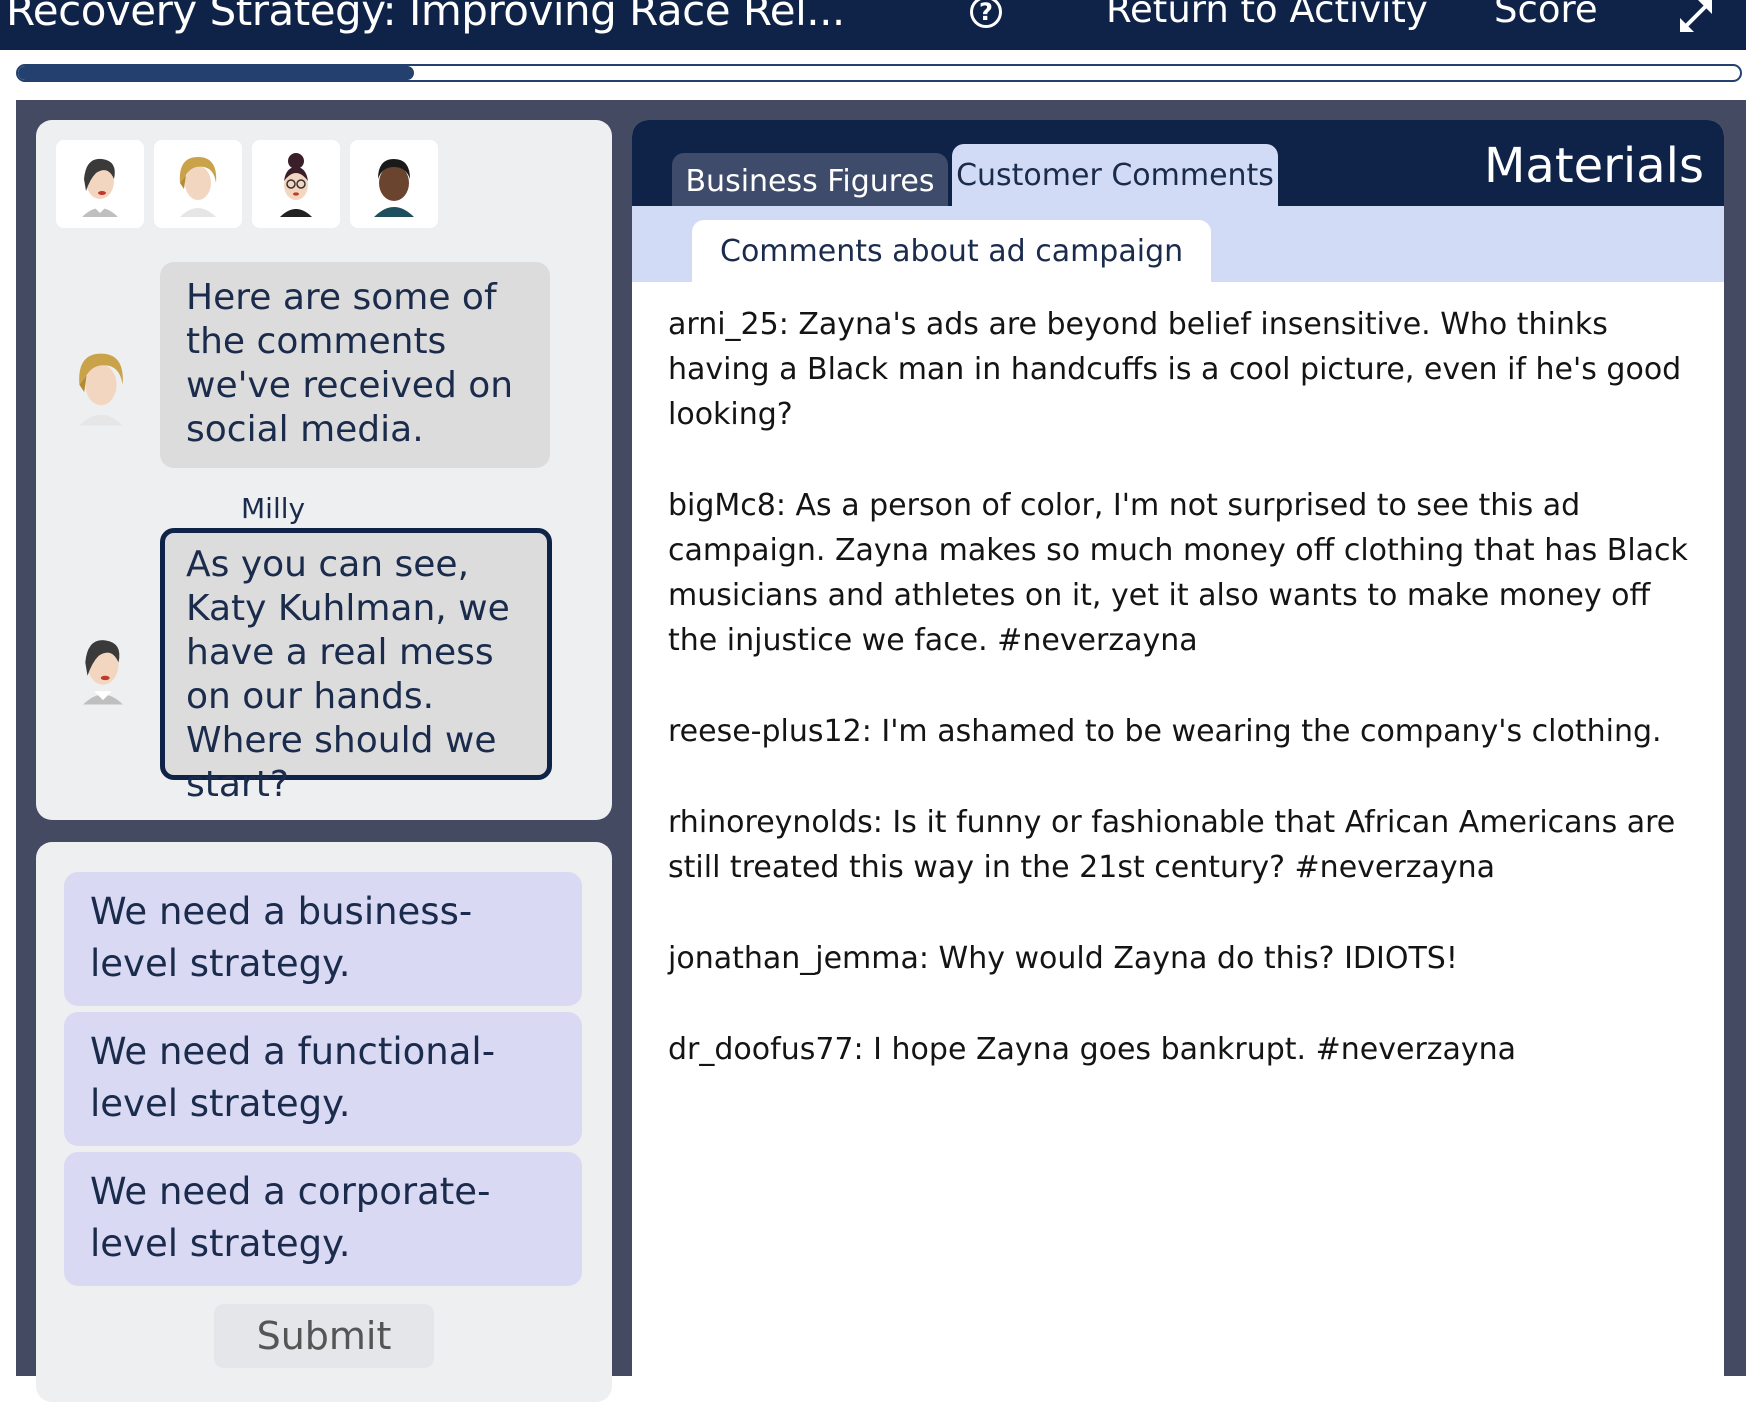 The height and width of the screenshot is (1402, 1746). Describe the element at coordinates (247, 184) in the screenshot. I see `participant-avatars` at that location.